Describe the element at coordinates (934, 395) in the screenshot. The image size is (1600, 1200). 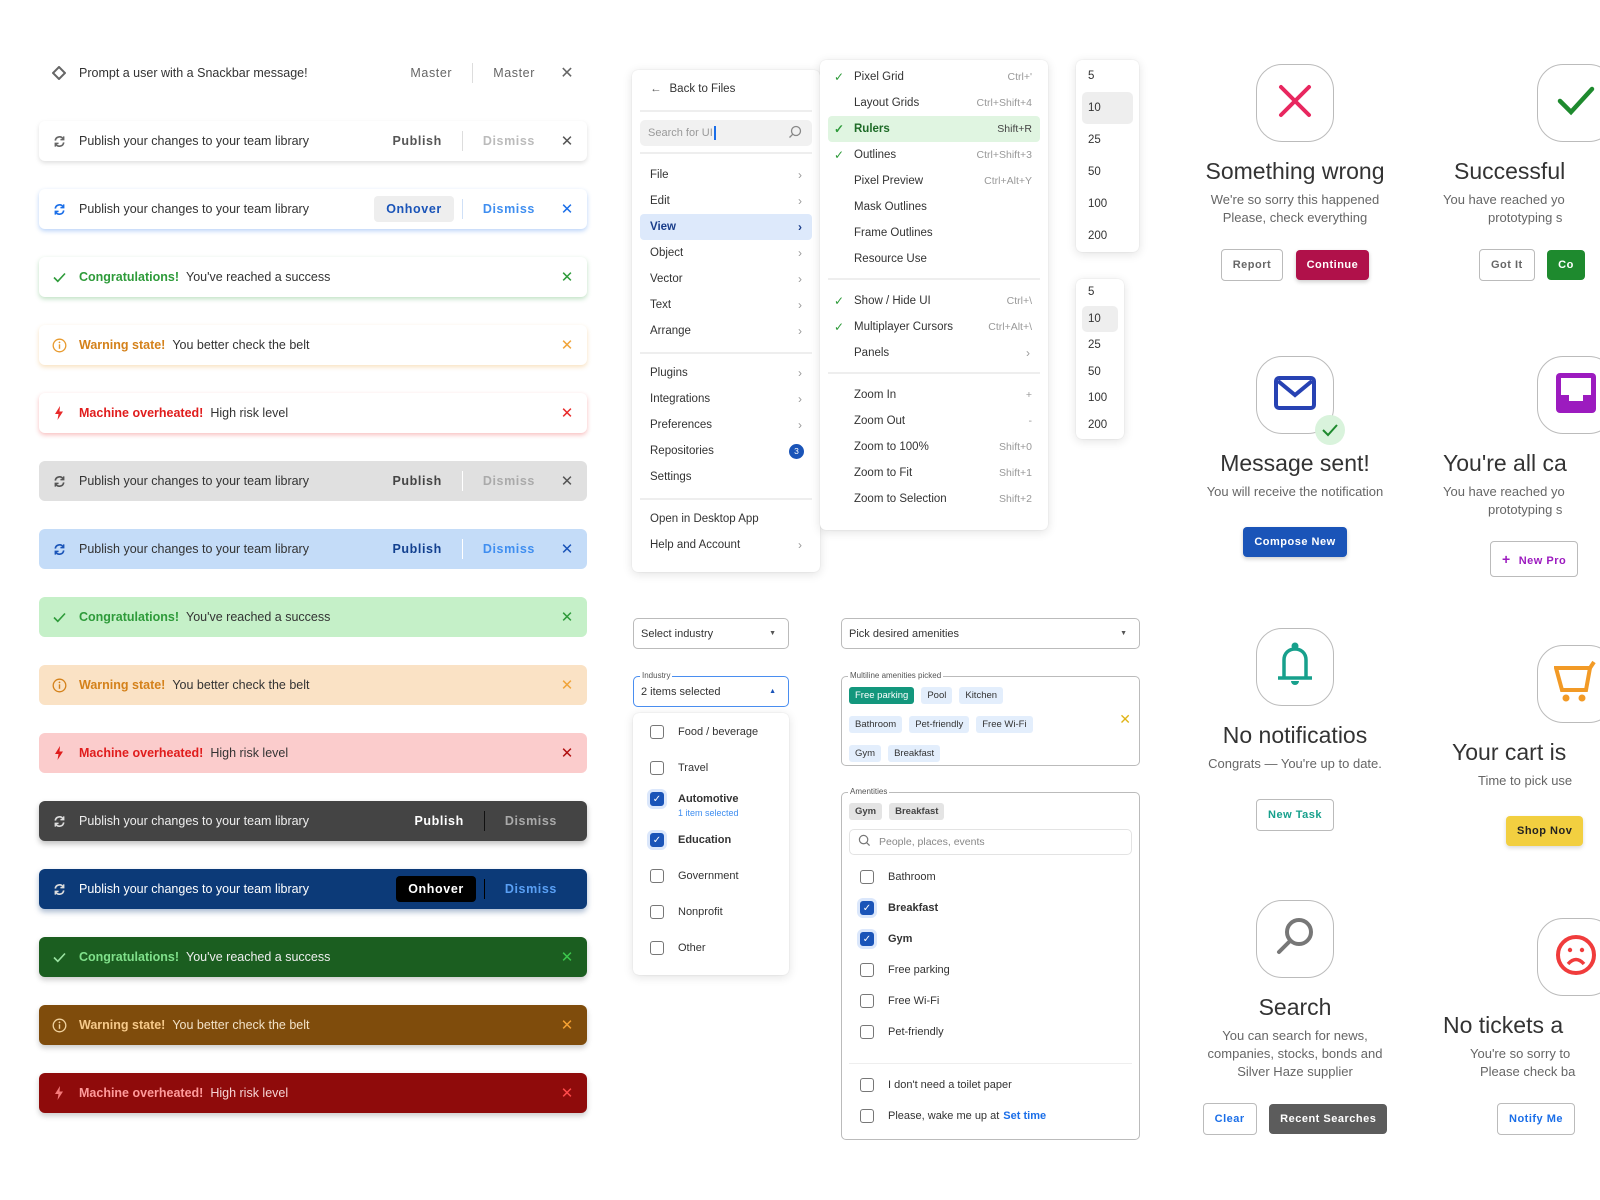
I see `view-item-zoom-in: Zoom In +` at that location.